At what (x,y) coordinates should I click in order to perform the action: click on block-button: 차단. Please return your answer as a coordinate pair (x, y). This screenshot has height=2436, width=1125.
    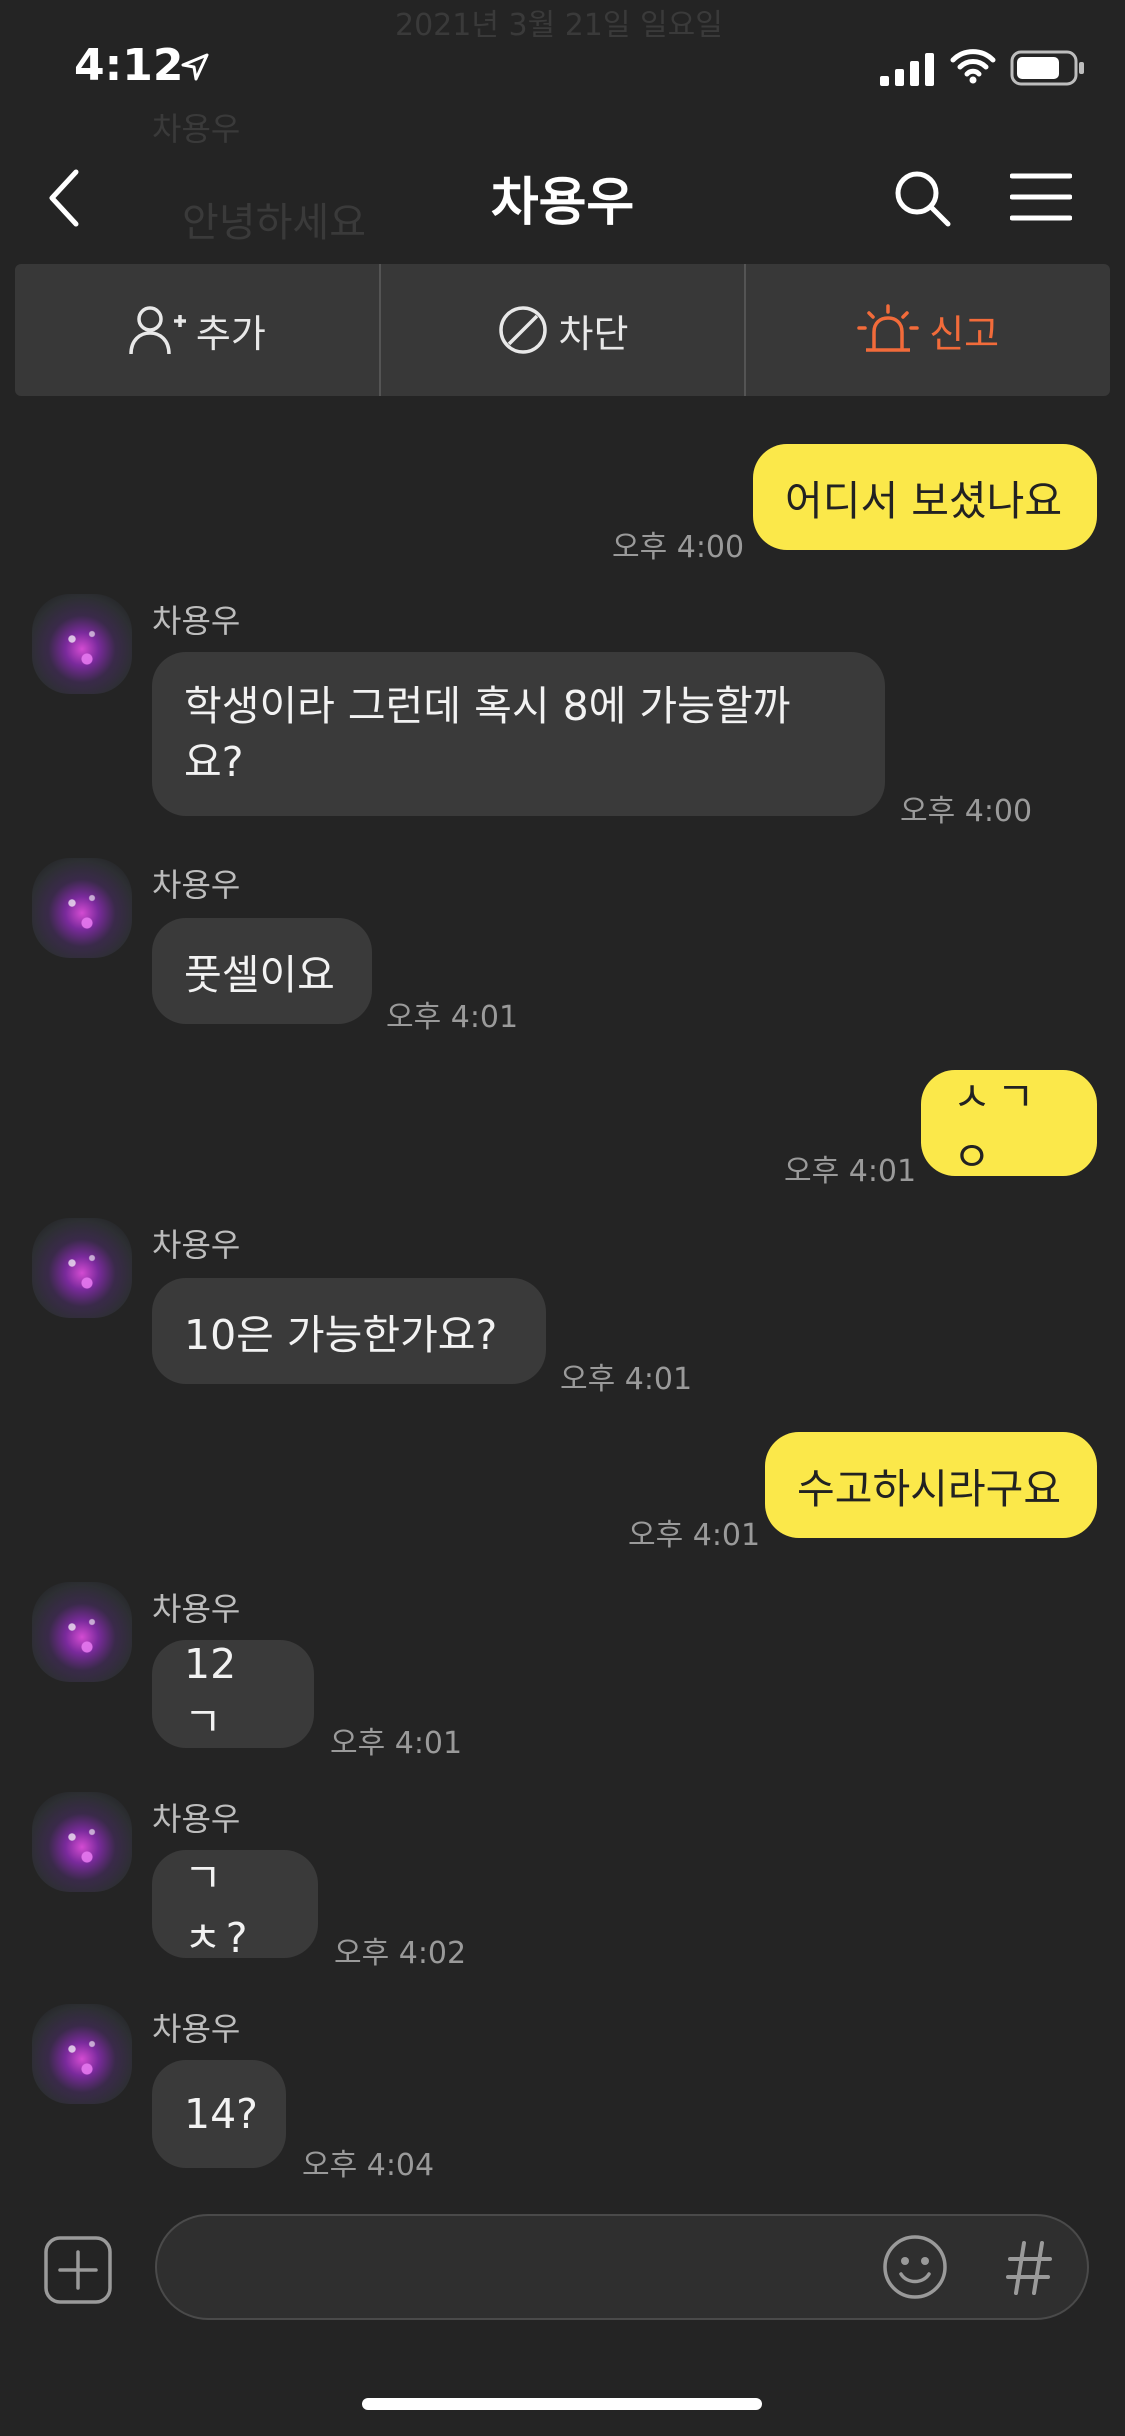
    Looking at the image, I should click on (561, 330).